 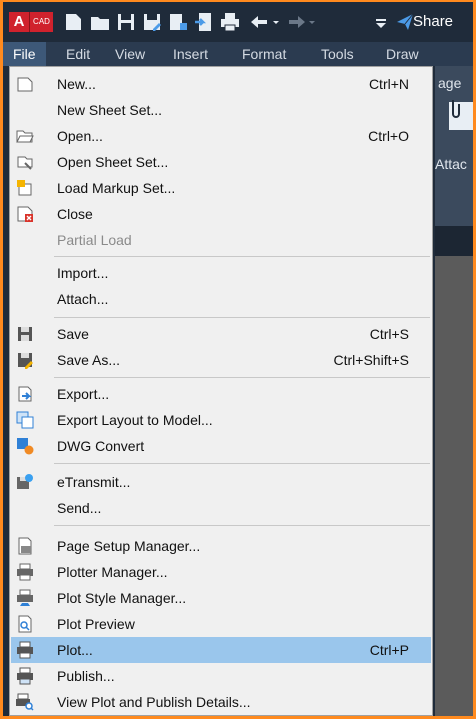 What do you see at coordinates (402, 54) in the screenshot?
I see `menu-draw: Draw` at bounding box center [402, 54].